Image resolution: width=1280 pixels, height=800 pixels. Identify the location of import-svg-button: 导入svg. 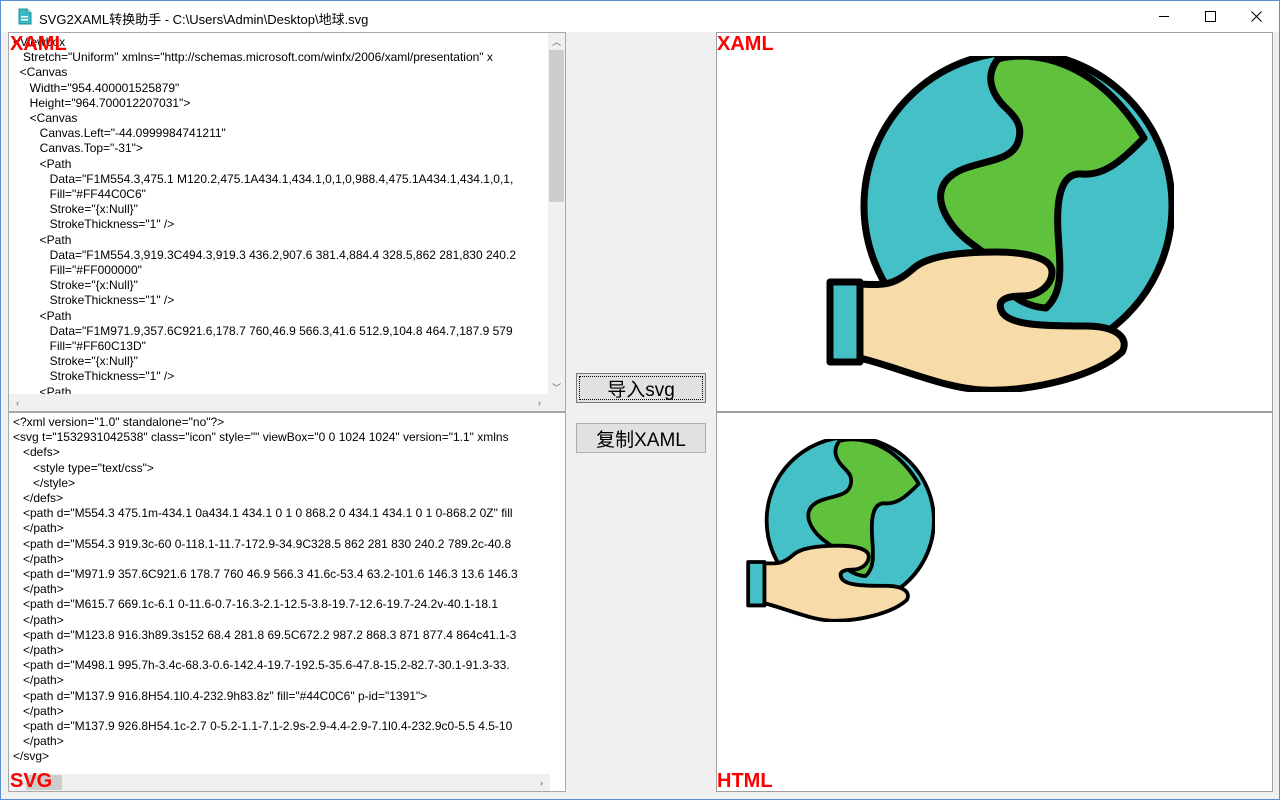
(641, 388).